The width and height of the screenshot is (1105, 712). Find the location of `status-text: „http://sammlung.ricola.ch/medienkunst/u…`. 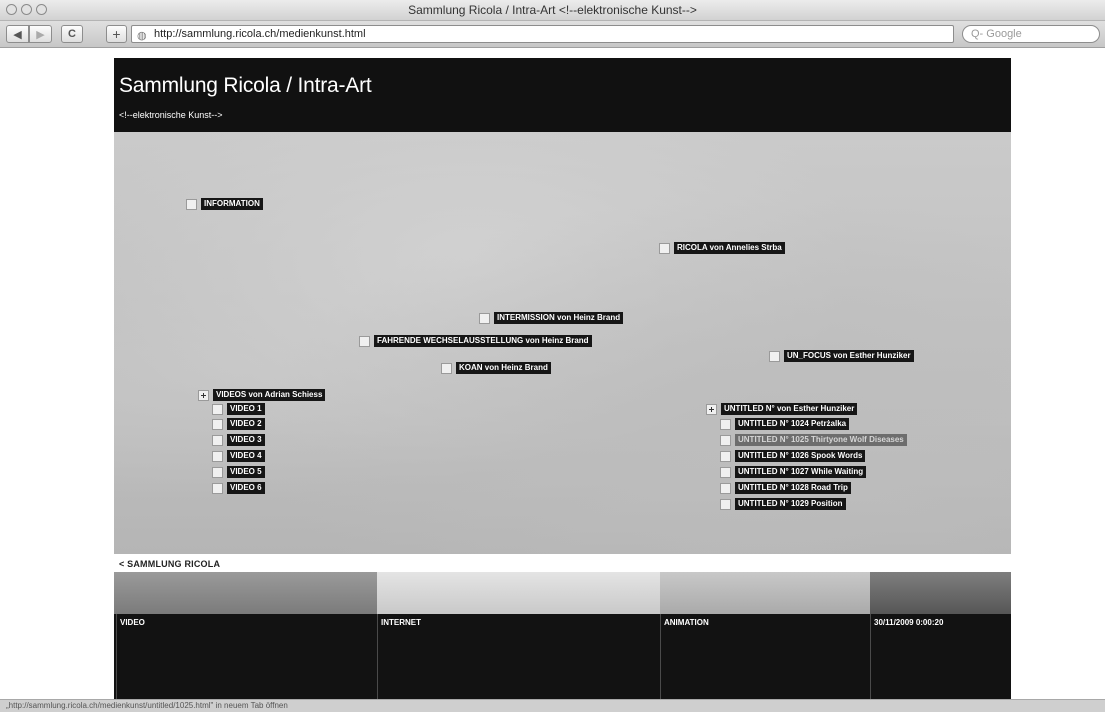

status-text: „http://sammlung.ricola.ch/medienkunst/u… is located at coordinates (147, 705).